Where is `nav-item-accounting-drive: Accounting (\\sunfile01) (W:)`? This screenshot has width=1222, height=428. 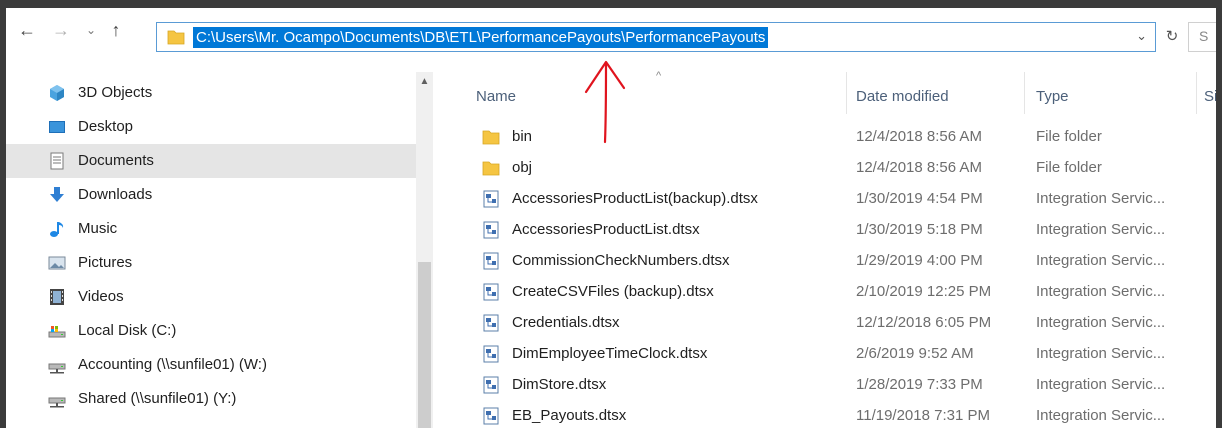
nav-item-accounting-drive: Accounting (\\sunfile01) (W:) is located at coordinates (211, 365).